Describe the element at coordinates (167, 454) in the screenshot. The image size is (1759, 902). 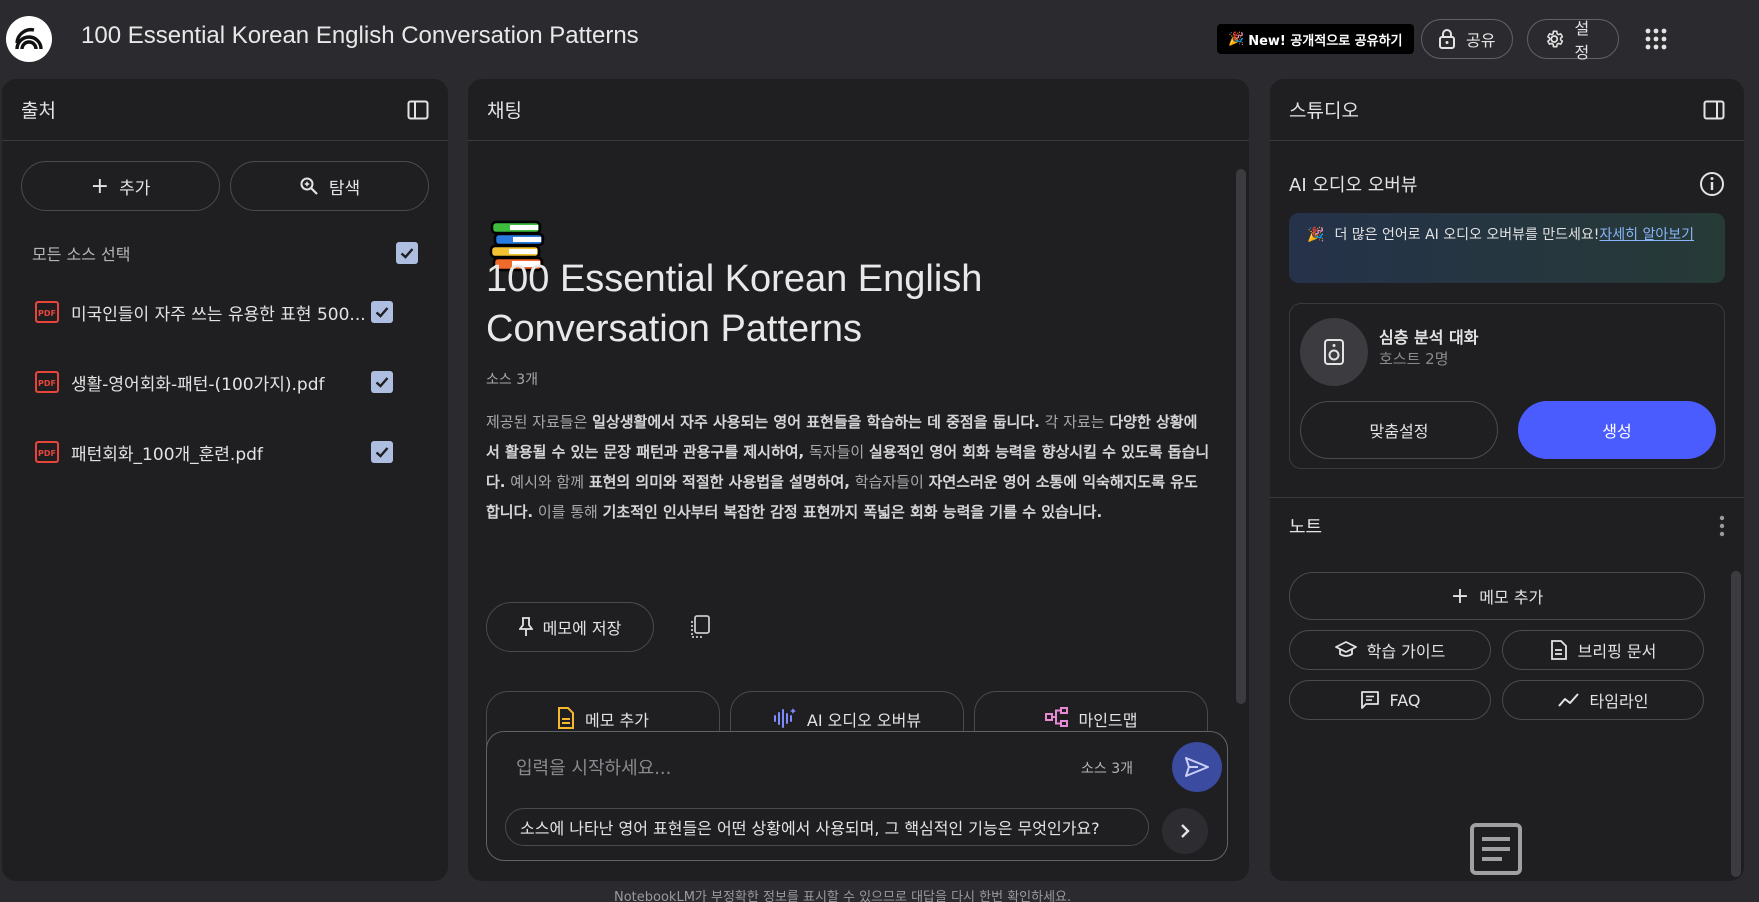
I see `source-name: 패턴회화_100개_훈련.pdf` at that location.